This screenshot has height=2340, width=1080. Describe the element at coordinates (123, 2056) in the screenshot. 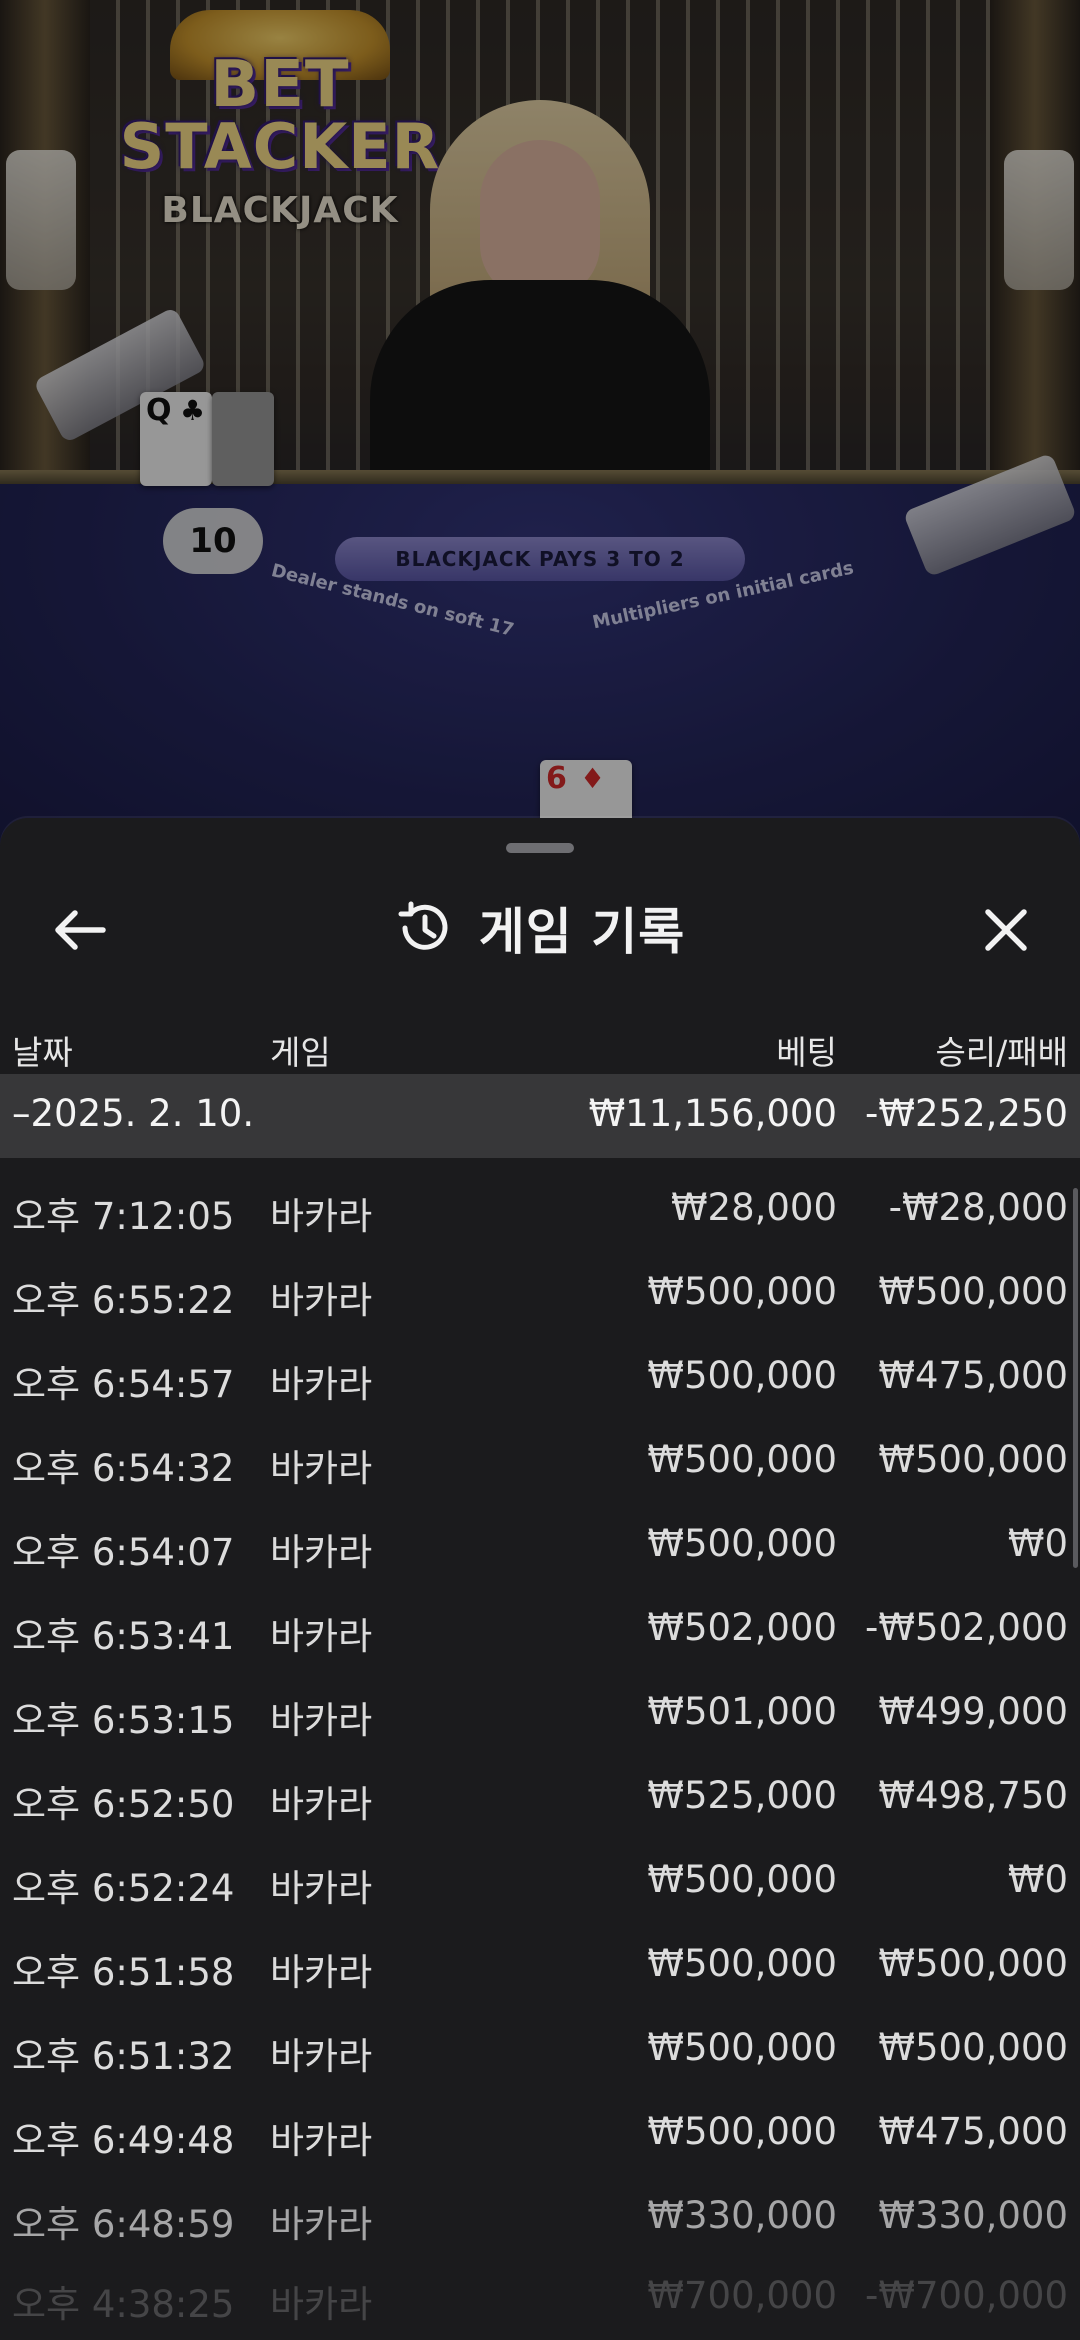

I see `row-time: 오후 6:51:32` at that location.